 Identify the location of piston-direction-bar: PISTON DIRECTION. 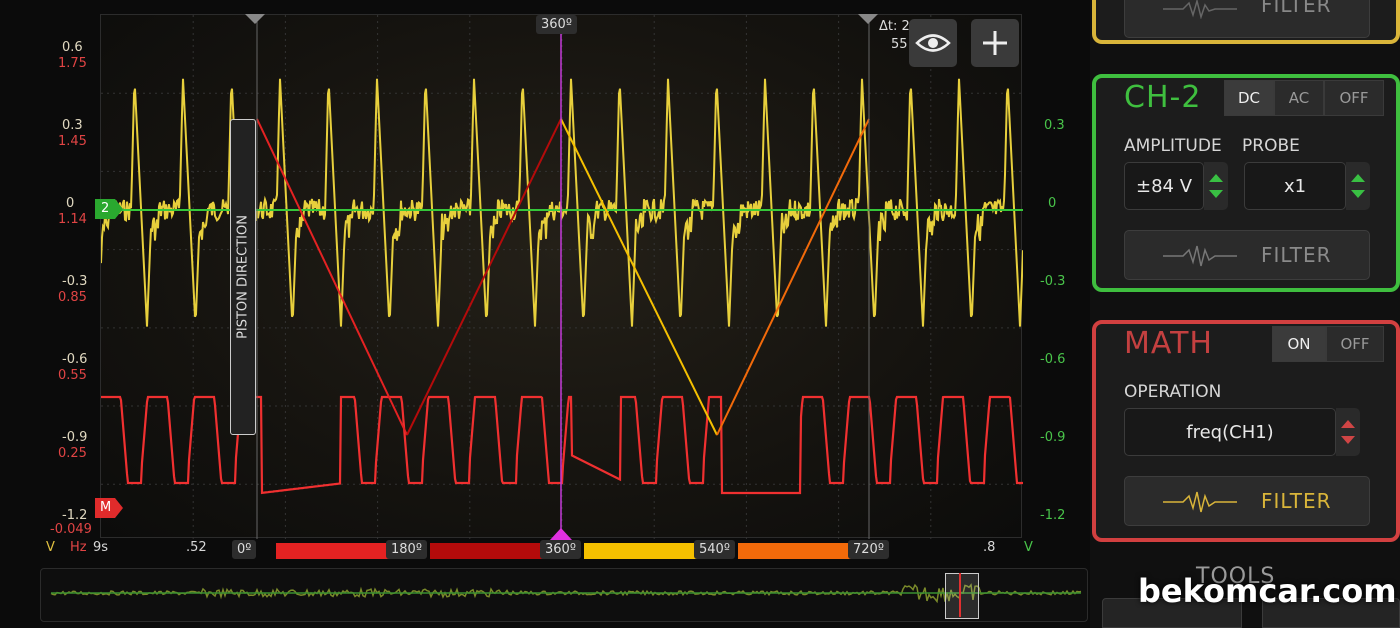
(243, 277).